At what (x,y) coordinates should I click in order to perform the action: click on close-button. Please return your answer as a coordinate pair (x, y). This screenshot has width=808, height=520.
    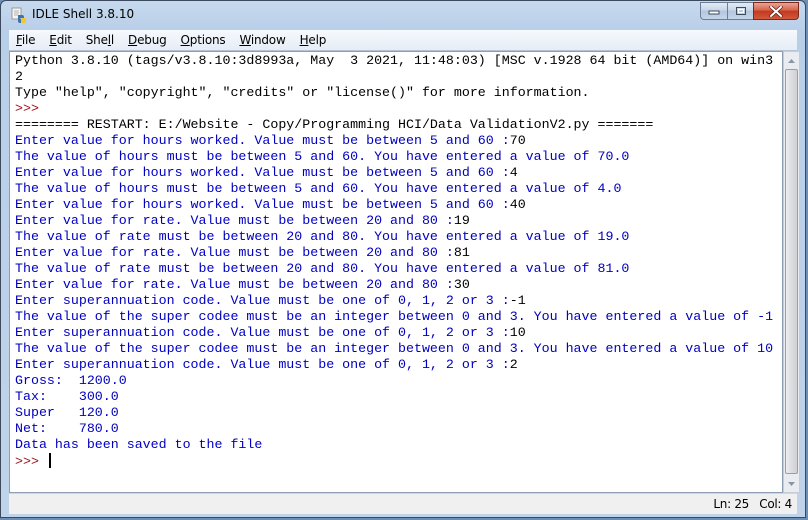
    Looking at the image, I should click on (776, 11).